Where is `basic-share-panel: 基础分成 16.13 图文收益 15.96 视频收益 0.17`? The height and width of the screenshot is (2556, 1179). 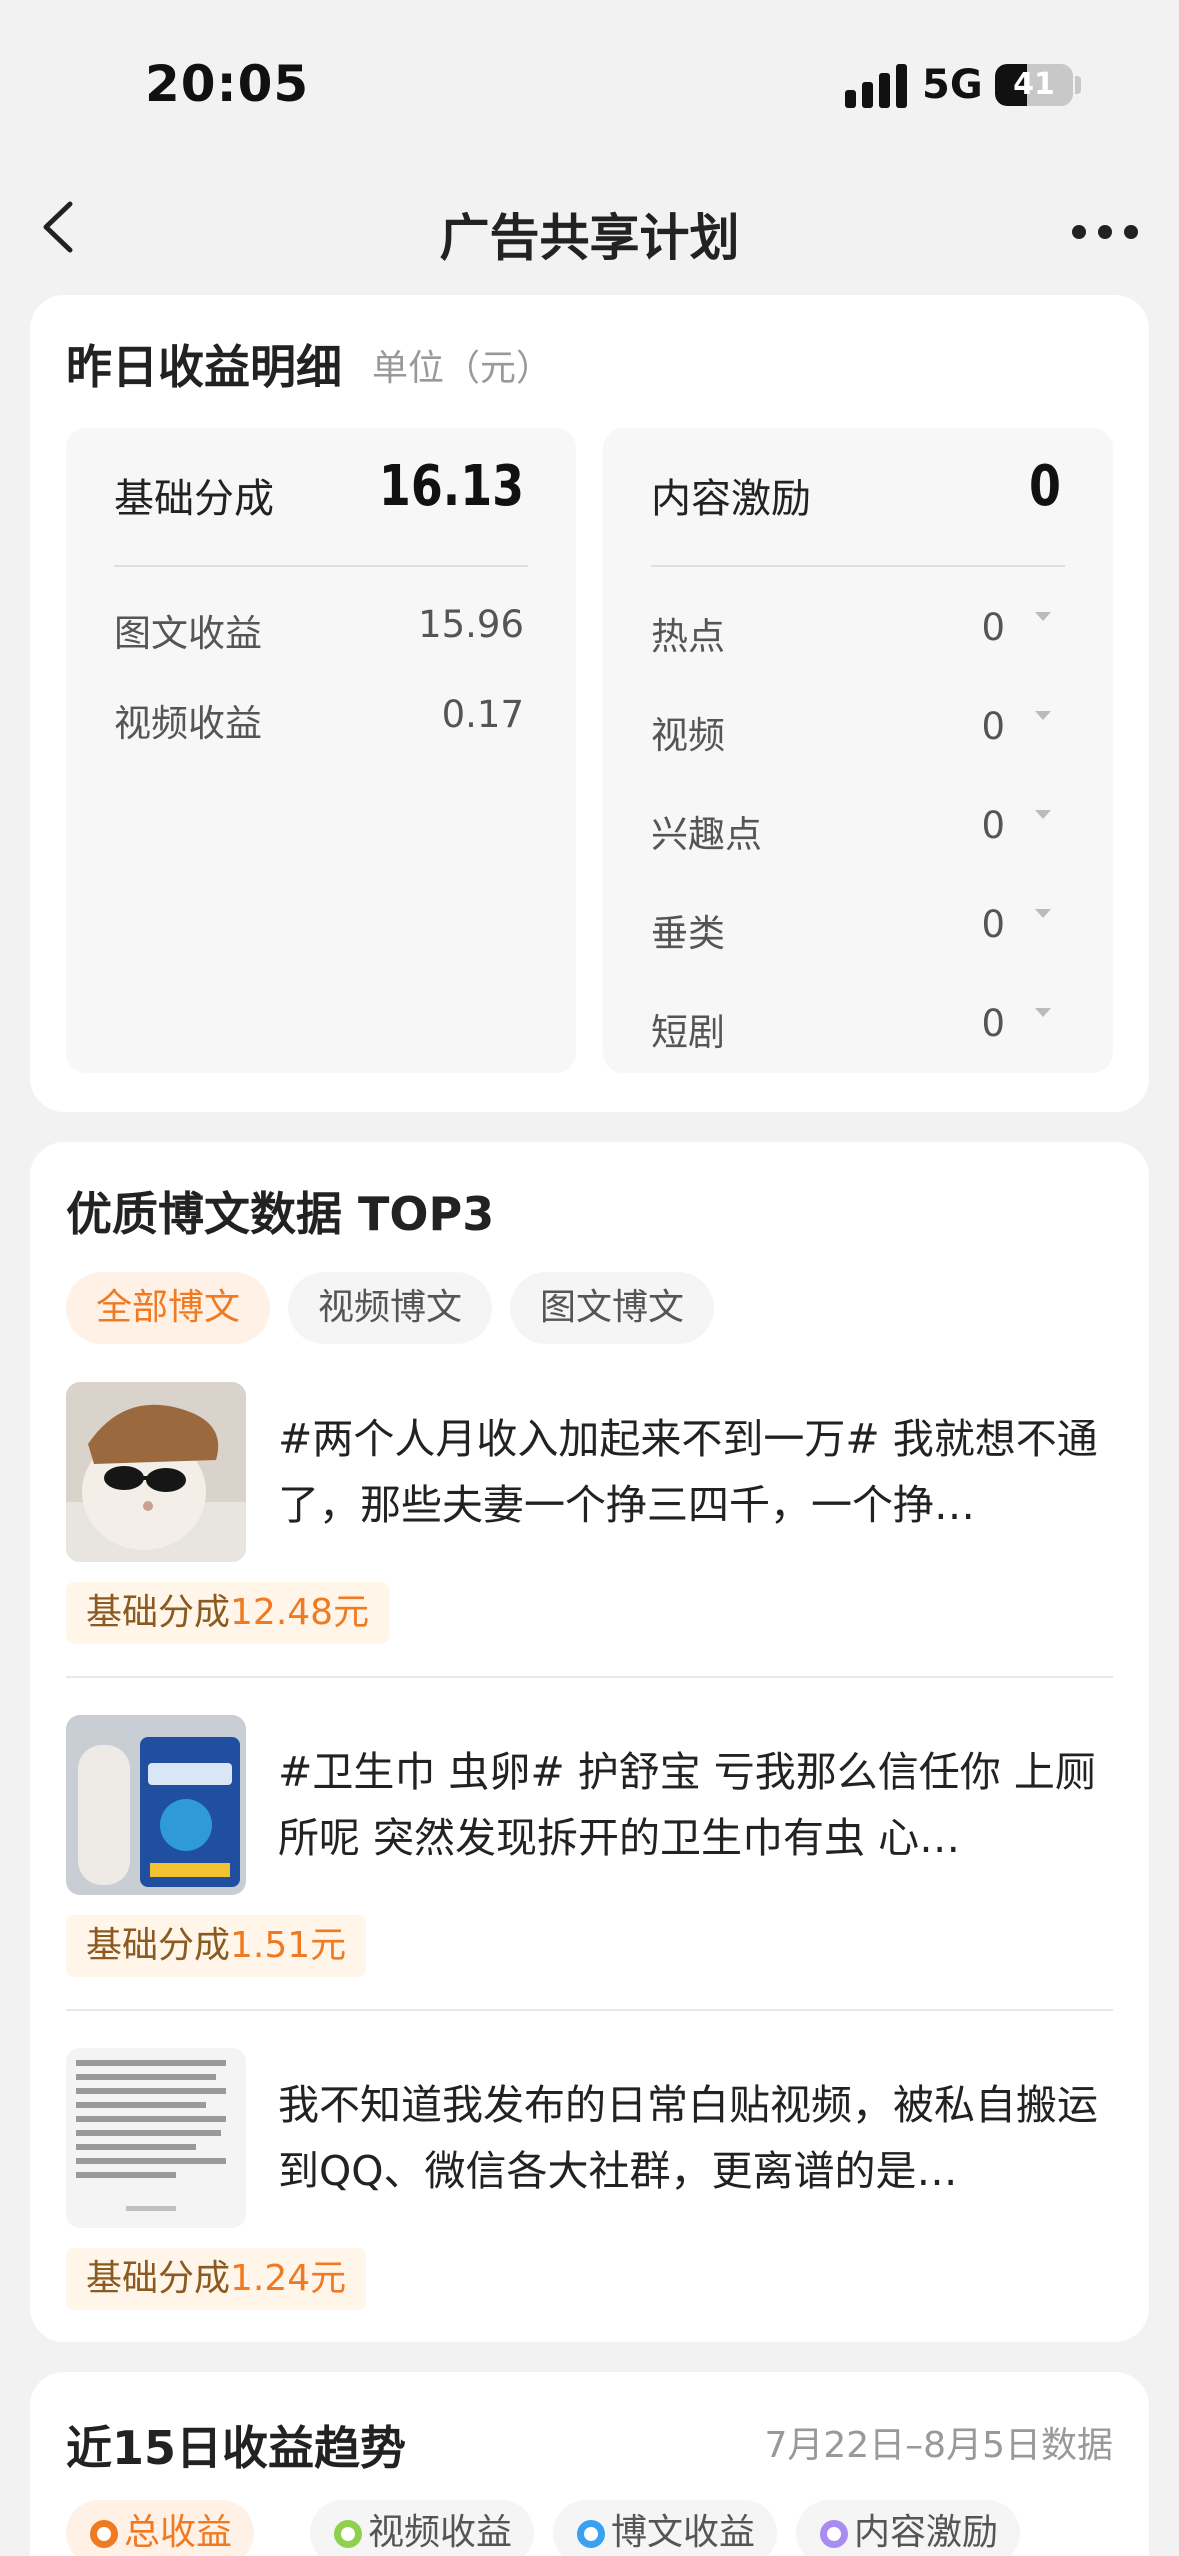 basic-share-panel: 基础分成 16.13 图文收益 15.96 视频收益 0.17 is located at coordinates (321, 750).